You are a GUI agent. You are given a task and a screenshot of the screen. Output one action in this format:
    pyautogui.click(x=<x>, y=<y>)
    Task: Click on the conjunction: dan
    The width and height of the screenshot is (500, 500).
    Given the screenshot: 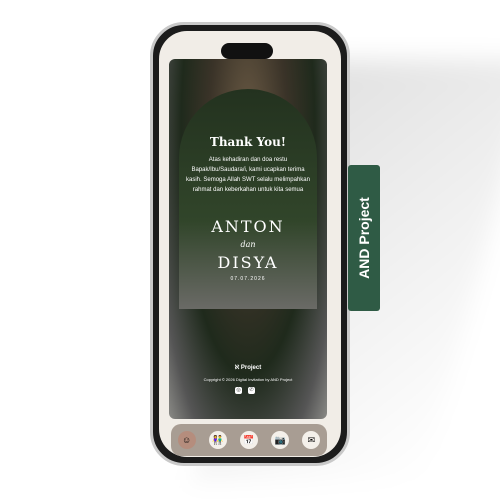 What is the action you would take?
    pyautogui.click(x=248, y=244)
    